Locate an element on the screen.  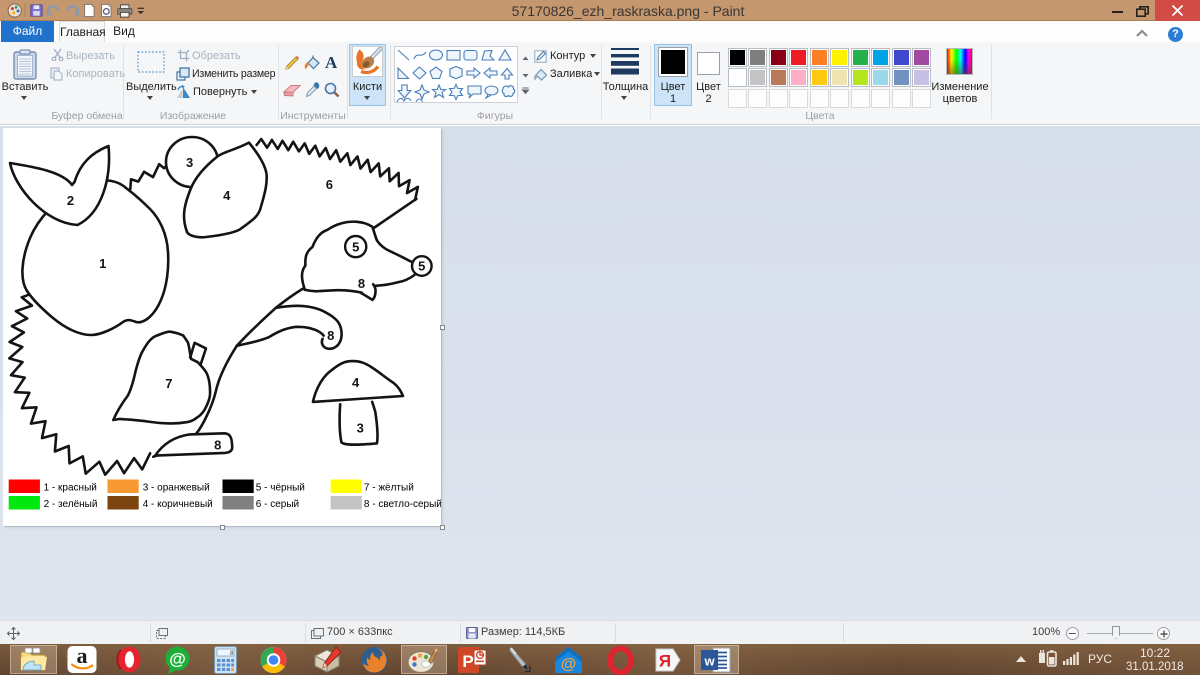
svg-text: 2 - зелёный is located at coordinates (71, 504).